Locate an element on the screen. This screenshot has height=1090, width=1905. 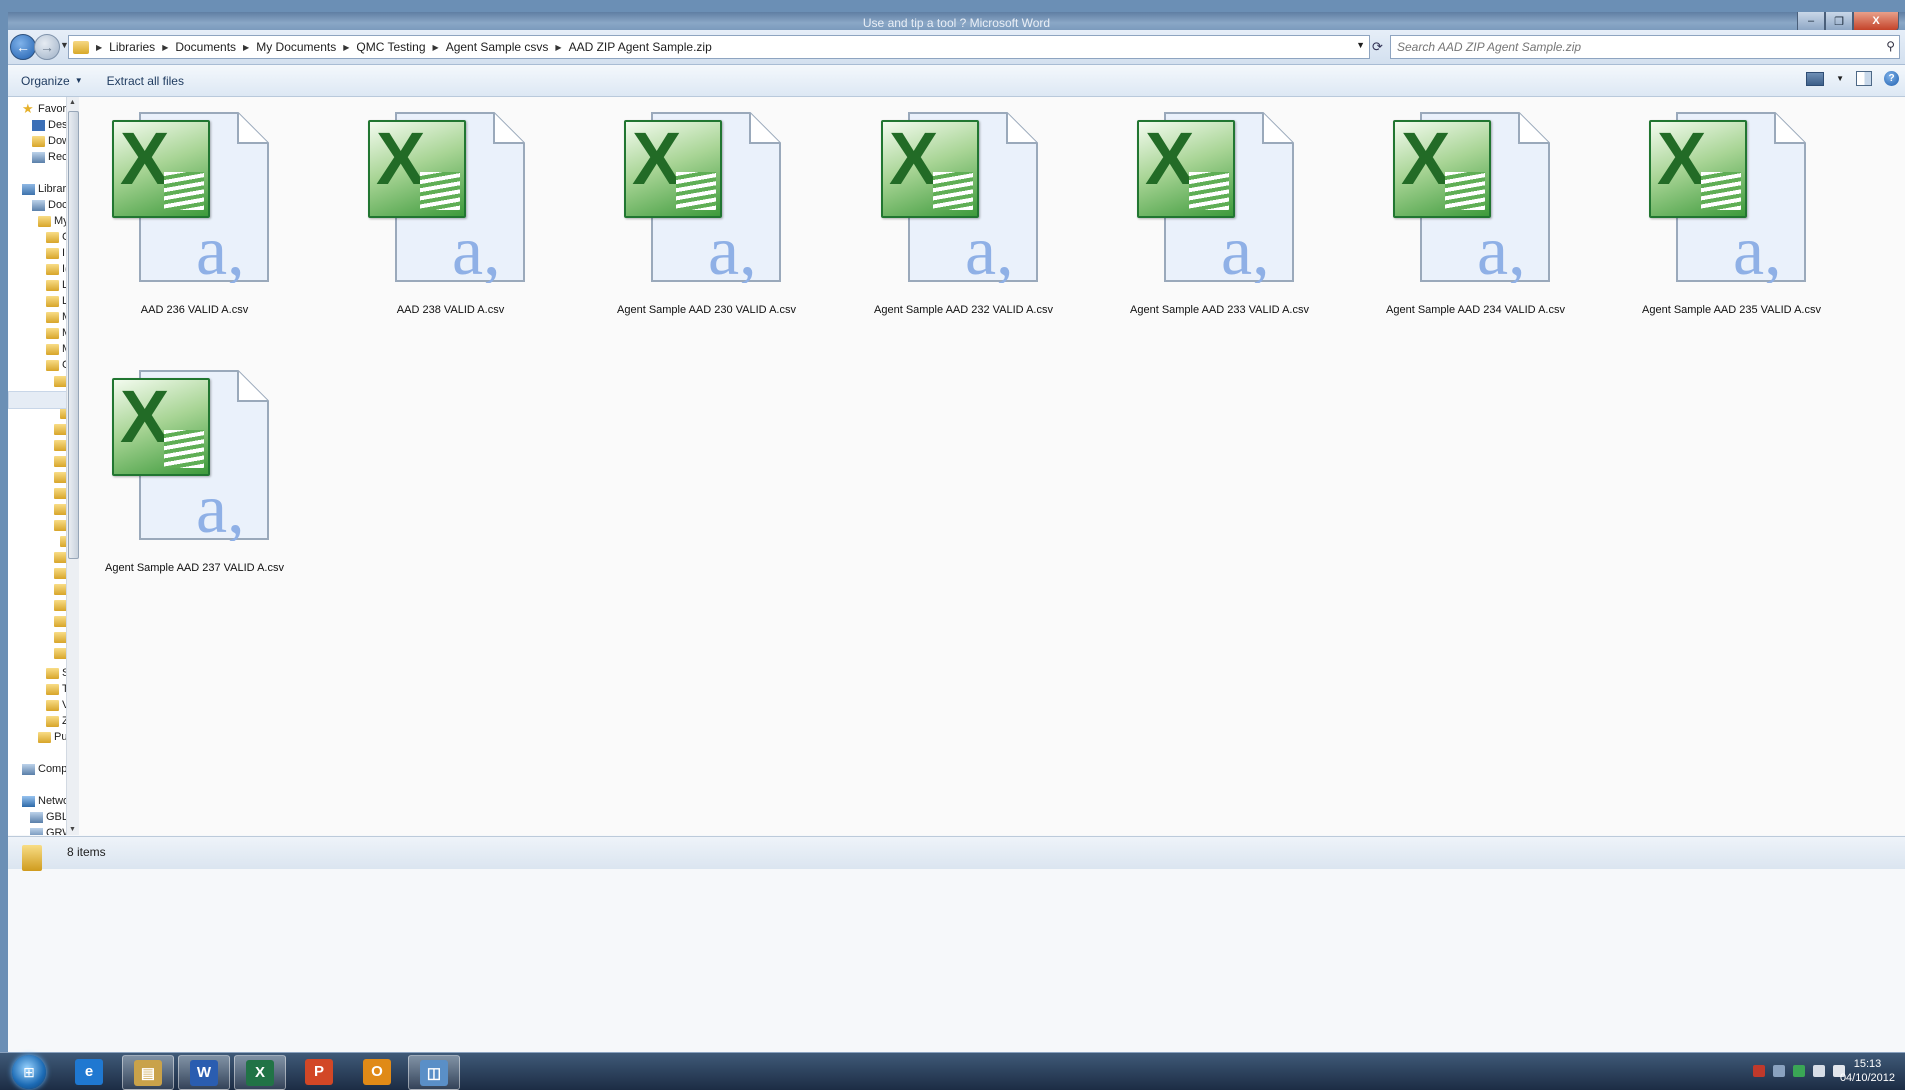
start-button: ⊞ is located at coordinates (29, 1072).